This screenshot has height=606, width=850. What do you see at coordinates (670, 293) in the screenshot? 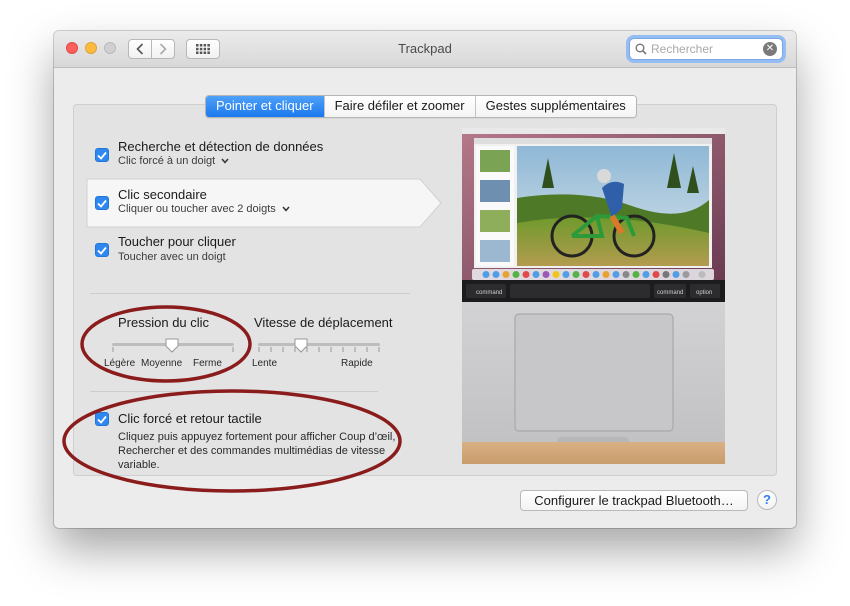
I see `command-key-right: command` at bounding box center [670, 293].